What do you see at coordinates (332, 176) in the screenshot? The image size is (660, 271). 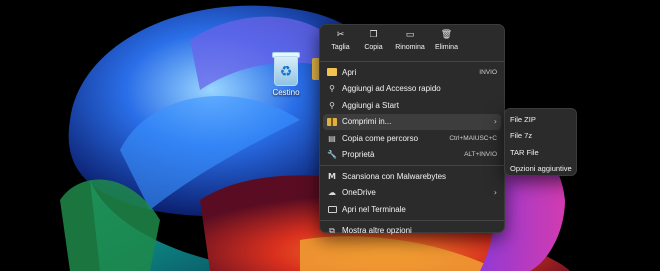 I see `malwarebytes-icon: M` at bounding box center [332, 176].